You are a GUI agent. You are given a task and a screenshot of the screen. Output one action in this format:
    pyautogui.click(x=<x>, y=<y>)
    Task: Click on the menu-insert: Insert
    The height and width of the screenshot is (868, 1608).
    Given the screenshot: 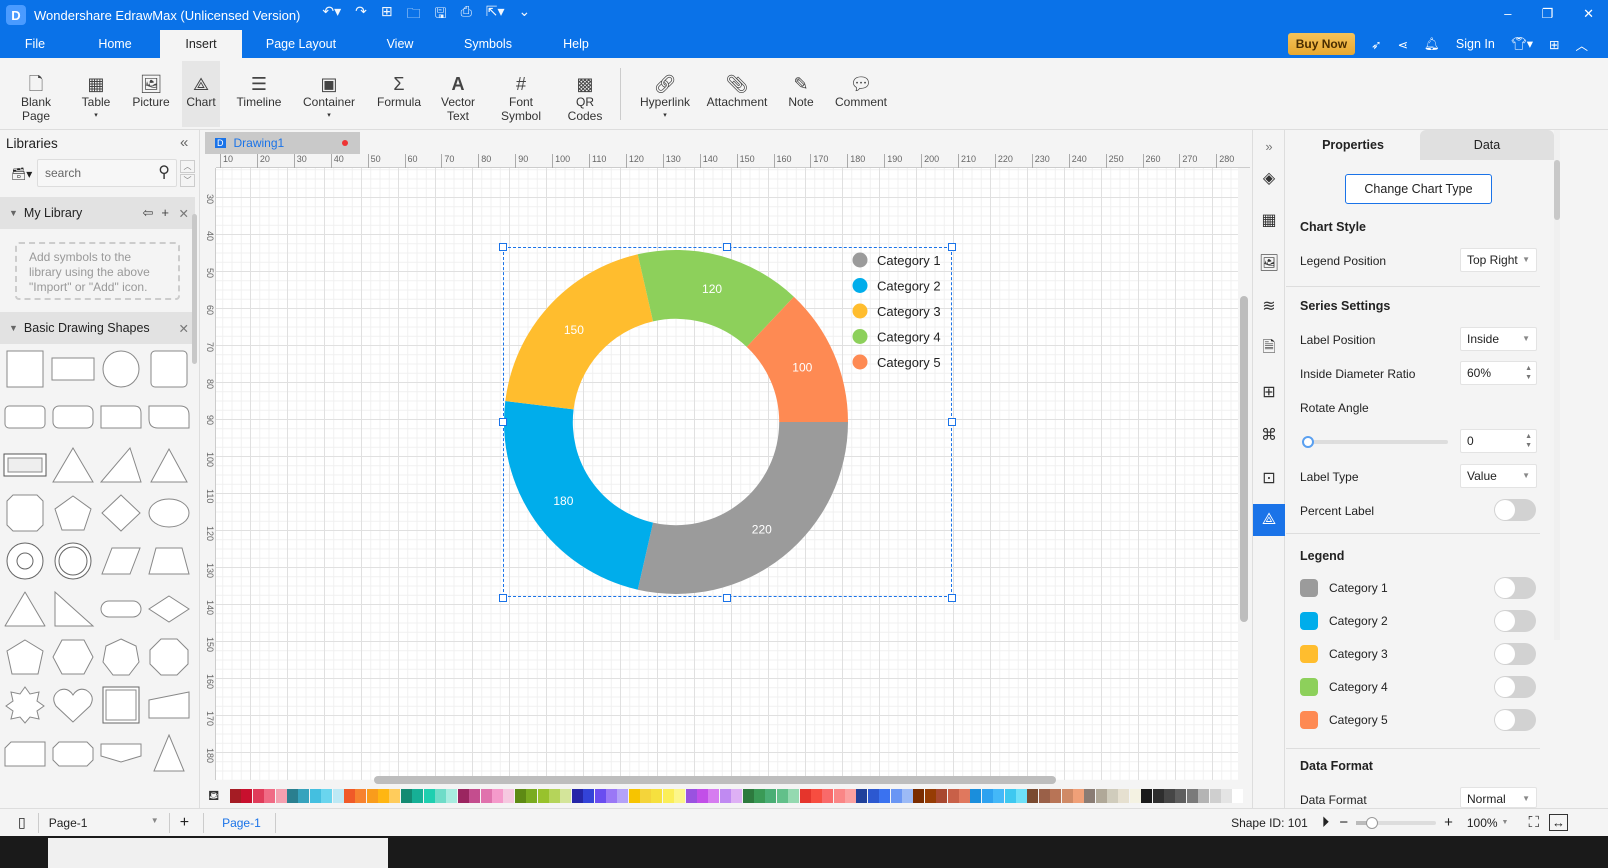 What is the action you would take?
    pyautogui.click(x=201, y=44)
    